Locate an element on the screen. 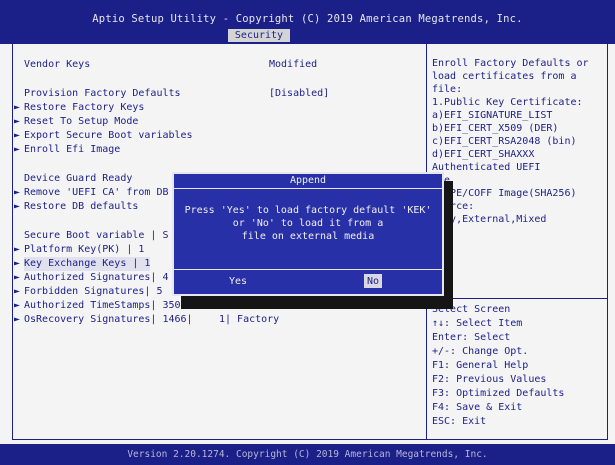 Image resolution: width=615 pixels, height=465 pixels. help-text-line: file: is located at coordinates (447, 89).